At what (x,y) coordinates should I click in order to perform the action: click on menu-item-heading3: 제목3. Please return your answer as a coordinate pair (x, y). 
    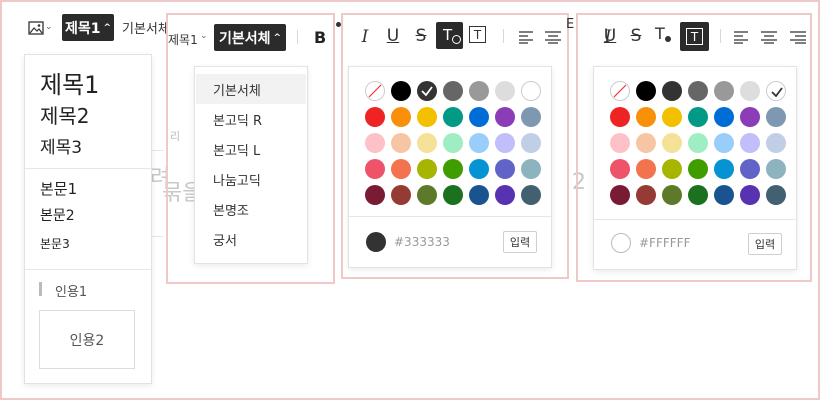
    Looking at the image, I should click on (61, 145).